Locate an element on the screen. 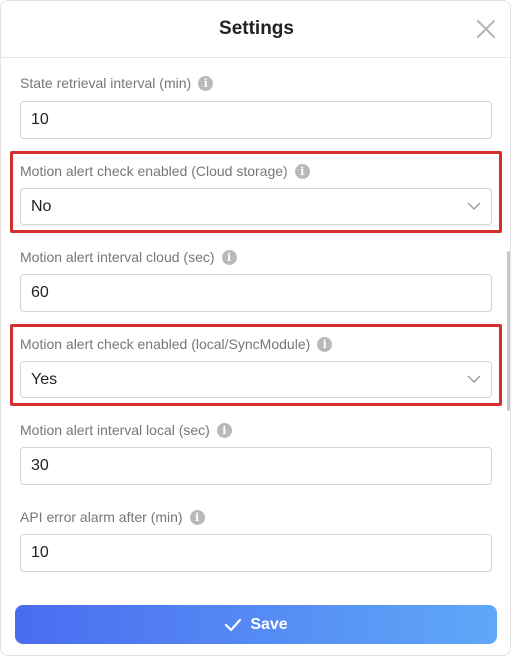  dialog-title: Settings is located at coordinates (256, 28).